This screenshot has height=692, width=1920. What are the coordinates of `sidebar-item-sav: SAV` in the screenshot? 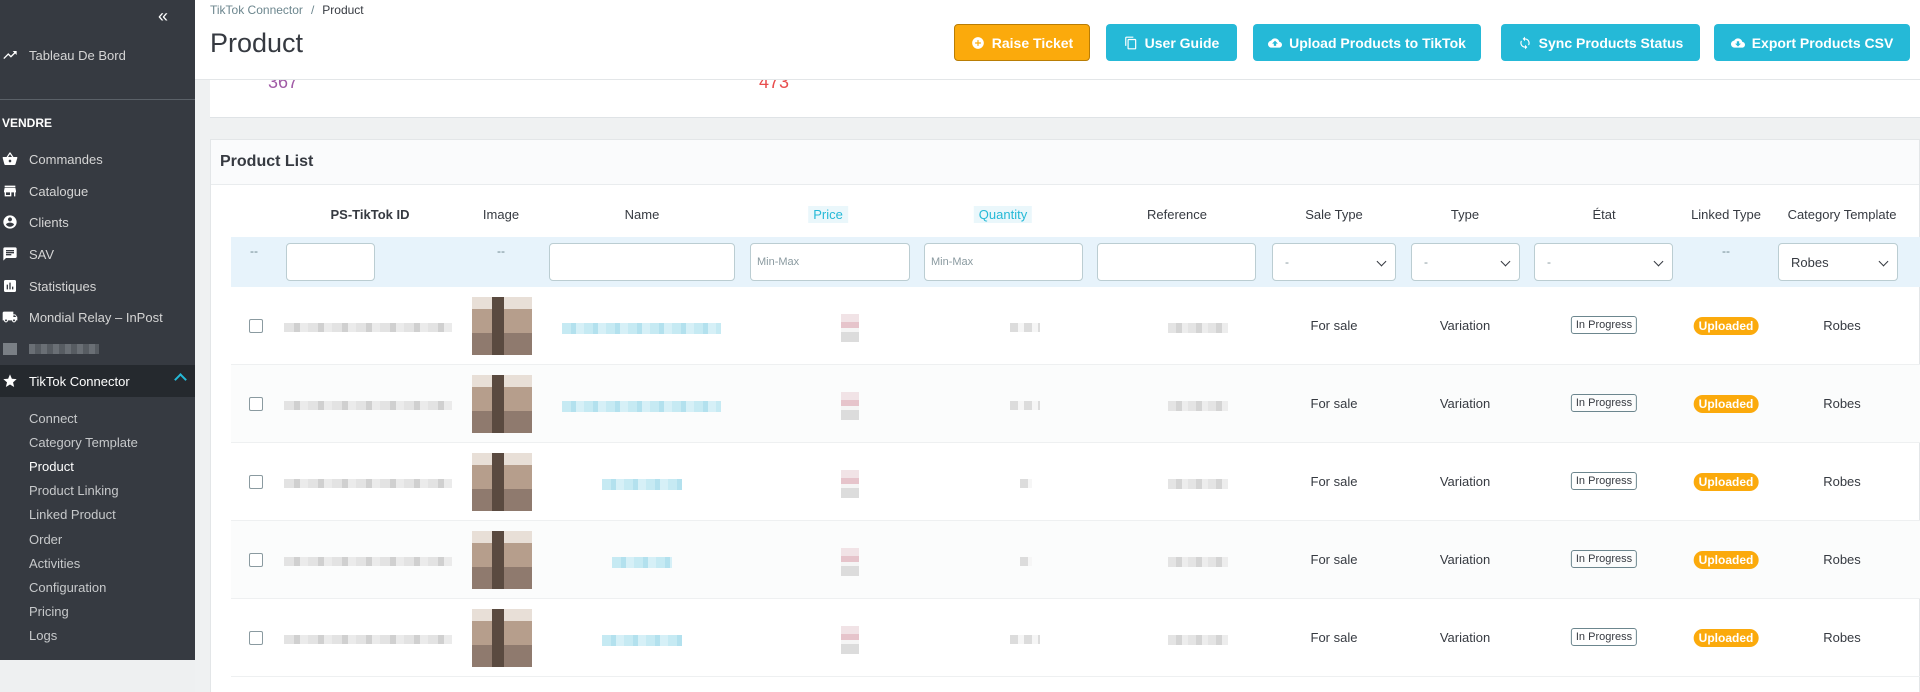 It's located at (97, 254).